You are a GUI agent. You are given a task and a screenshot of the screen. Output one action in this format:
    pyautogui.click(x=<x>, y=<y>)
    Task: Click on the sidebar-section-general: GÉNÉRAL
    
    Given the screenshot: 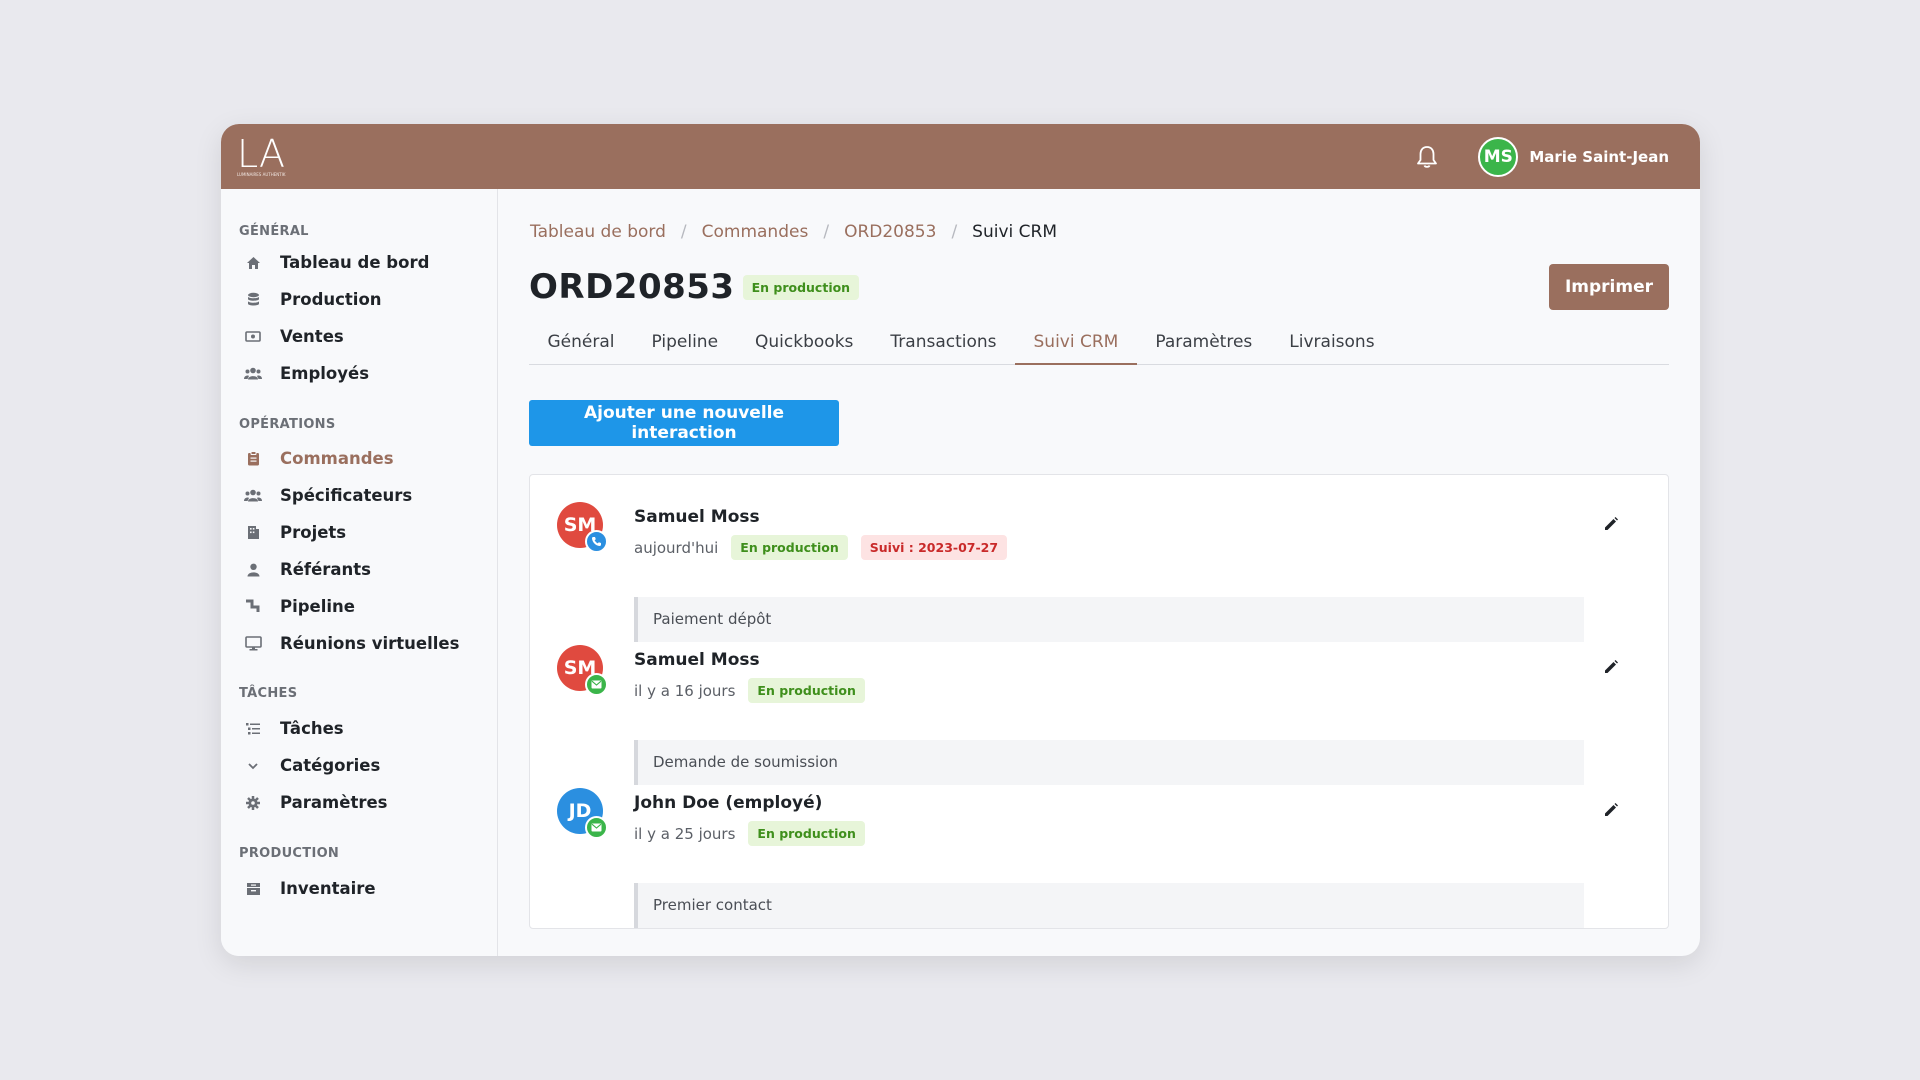 What is the action you would take?
    pyautogui.click(x=274, y=231)
    